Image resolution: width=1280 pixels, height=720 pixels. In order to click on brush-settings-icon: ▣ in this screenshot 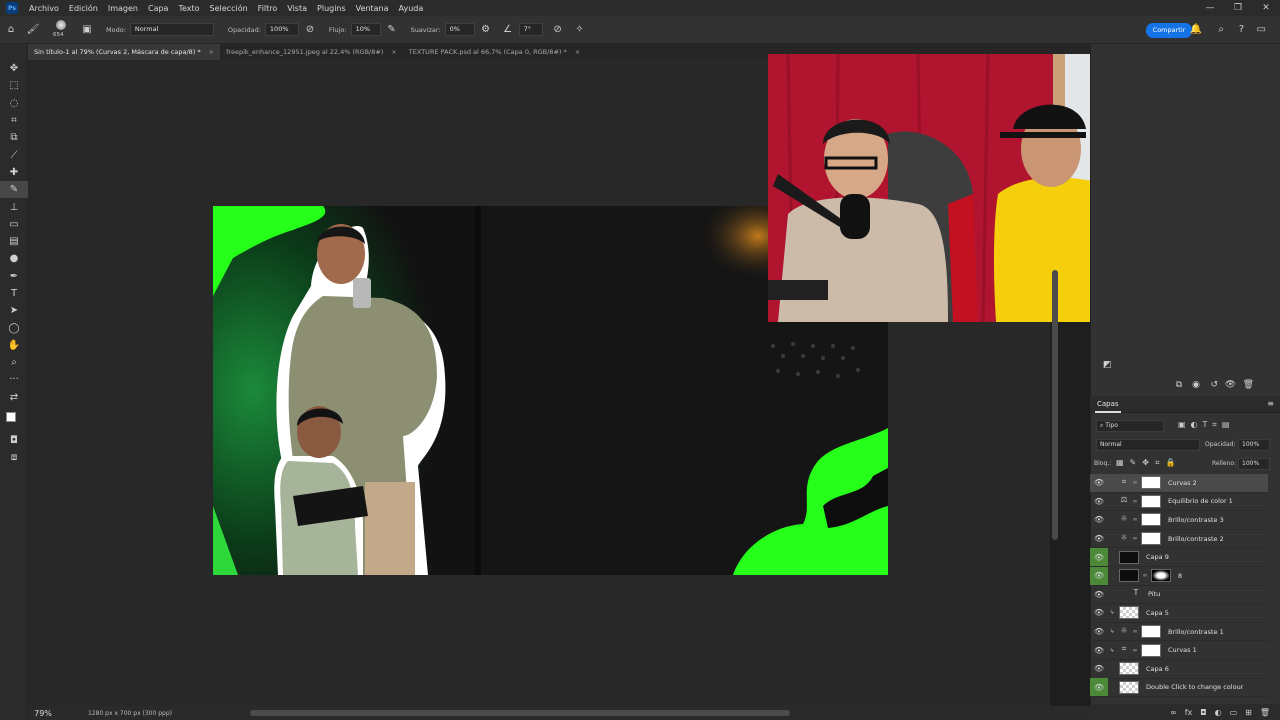, I will do `click(87, 30)`.